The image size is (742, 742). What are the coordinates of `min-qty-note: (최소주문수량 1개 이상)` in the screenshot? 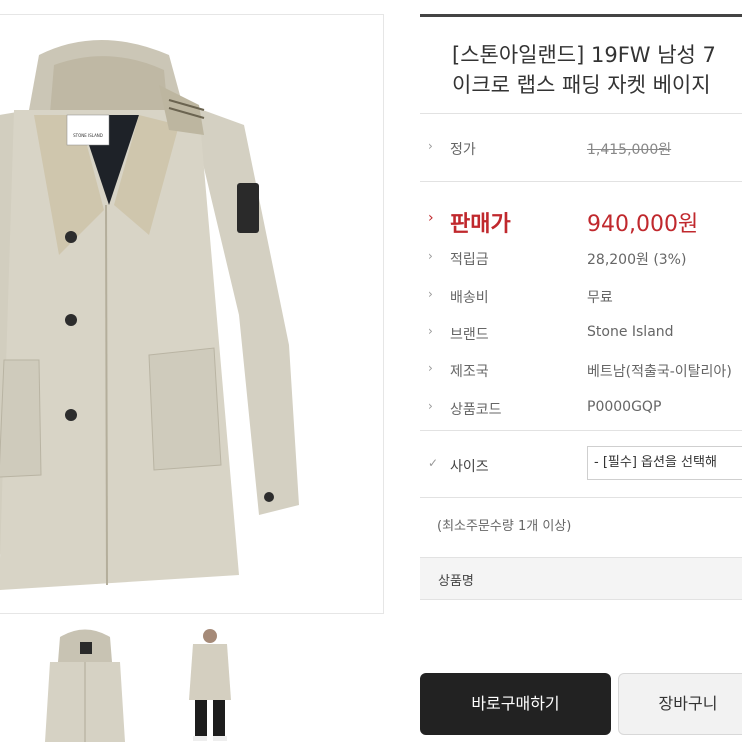 It's located at (504, 526).